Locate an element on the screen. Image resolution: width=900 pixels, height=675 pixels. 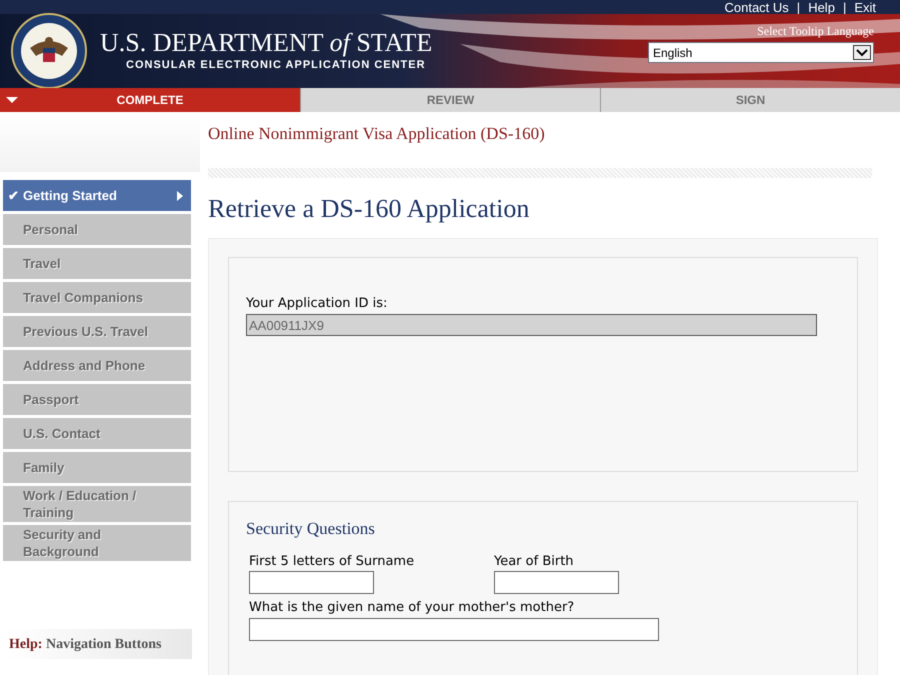
question-label: Year of Birth is located at coordinates (534, 561).